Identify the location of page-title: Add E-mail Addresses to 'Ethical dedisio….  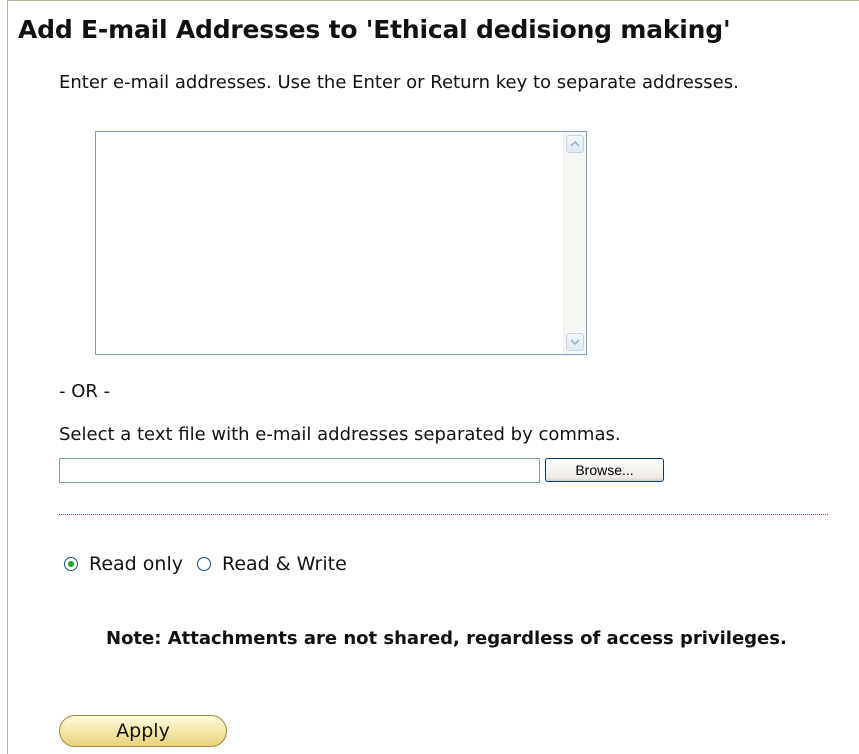
(374, 29).